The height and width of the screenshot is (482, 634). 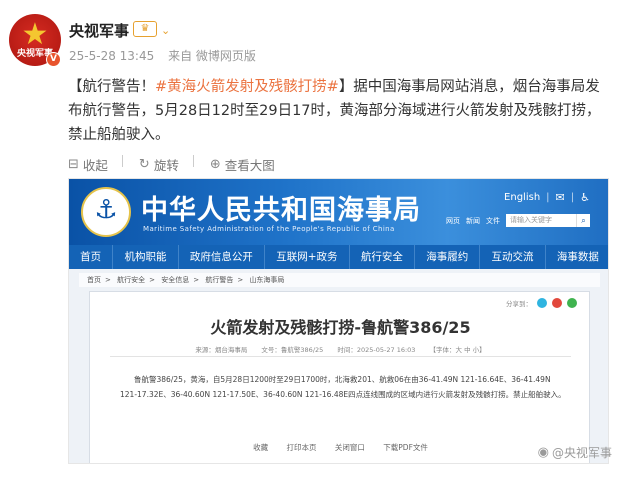 I want to click on zoom-icon: ⊕, so click(x=215, y=164).